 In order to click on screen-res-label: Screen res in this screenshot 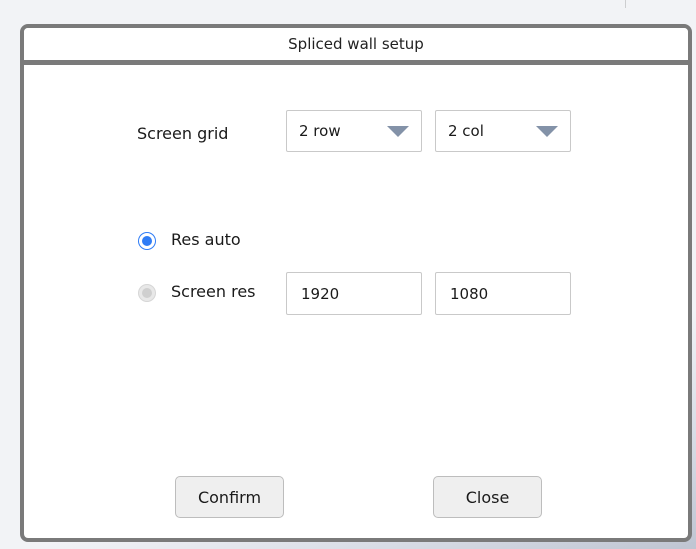, I will do `click(213, 291)`.